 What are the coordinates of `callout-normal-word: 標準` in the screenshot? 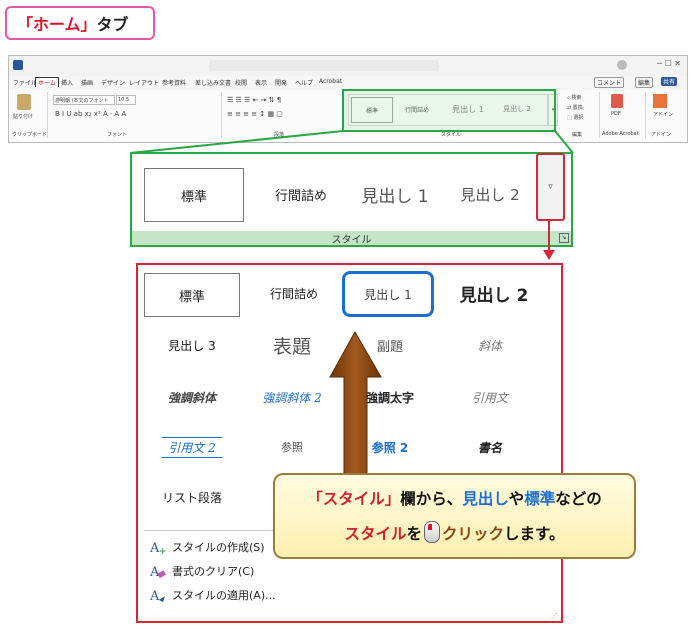 It's located at (540, 499).